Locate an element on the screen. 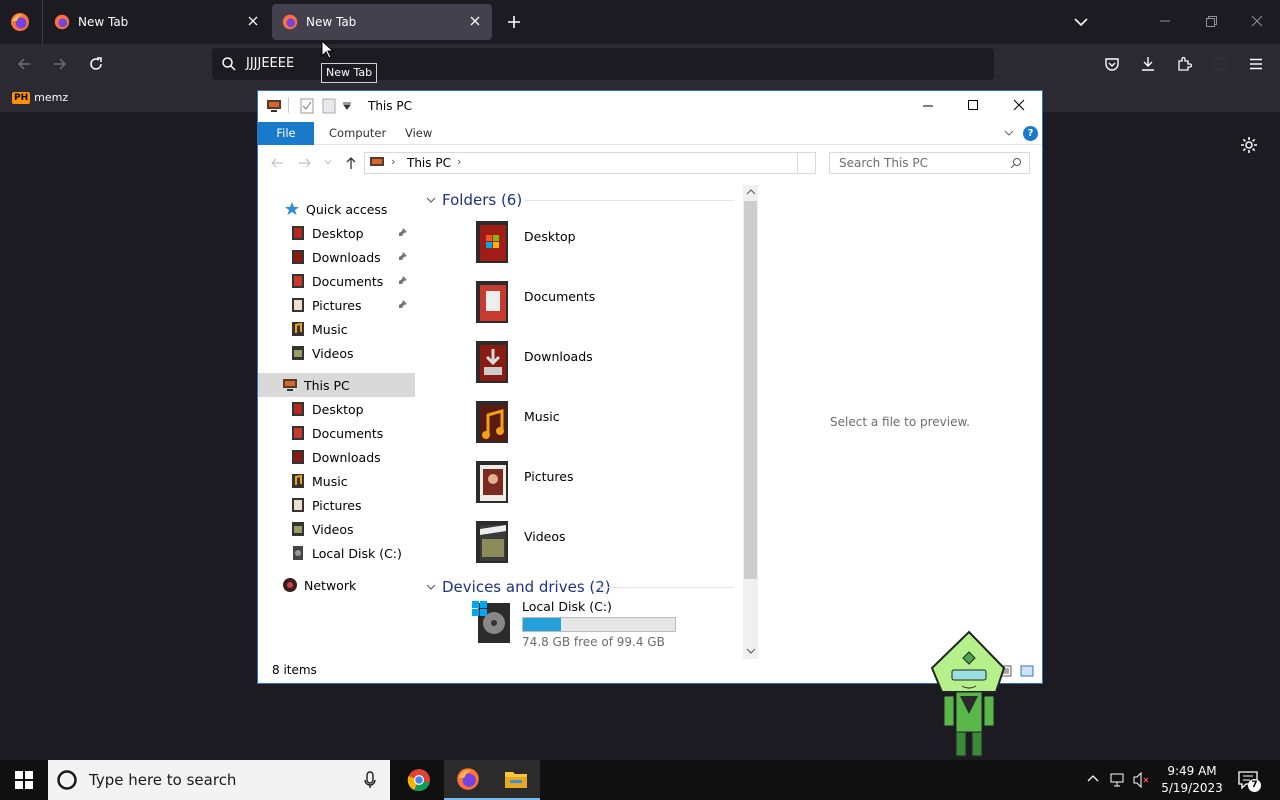 This screenshot has width=1280, height=800. nav-label: Pictures is located at coordinates (337, 505).